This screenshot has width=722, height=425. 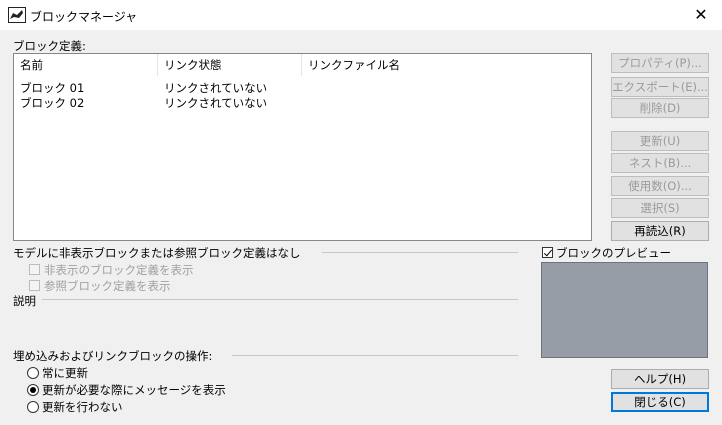 I want to click on column-header-name: 名前, so click(x=85, y=65).